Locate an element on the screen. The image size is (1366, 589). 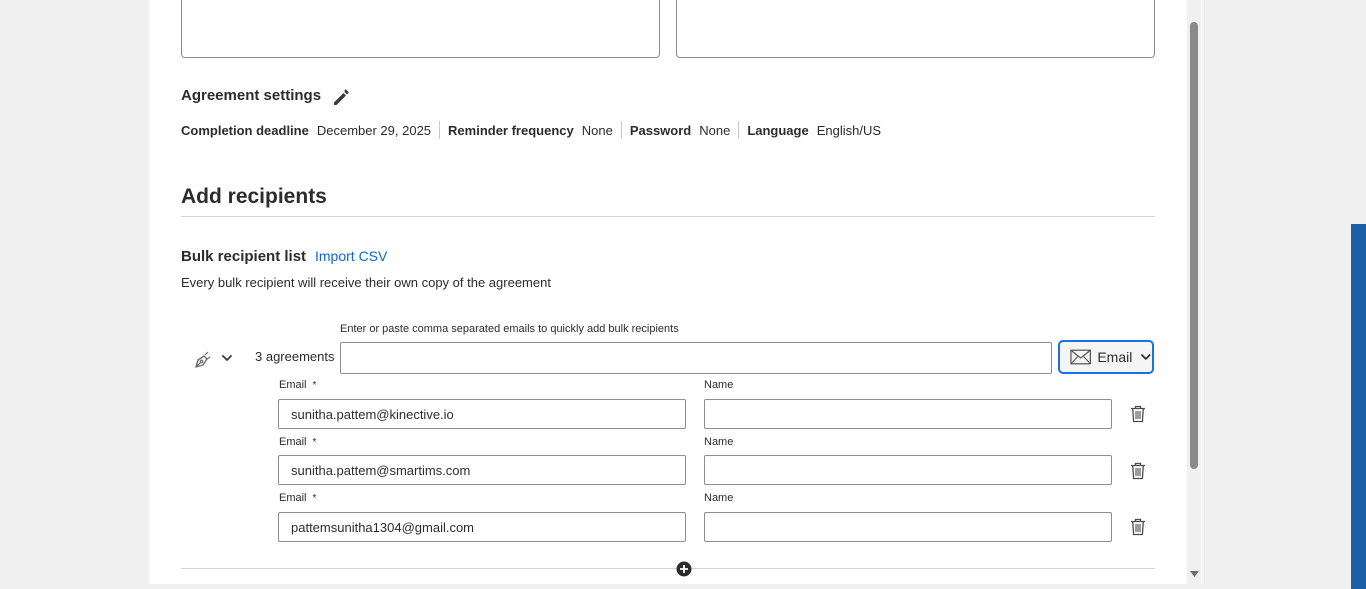
pencil-icon is located at coordinates (341, 97).